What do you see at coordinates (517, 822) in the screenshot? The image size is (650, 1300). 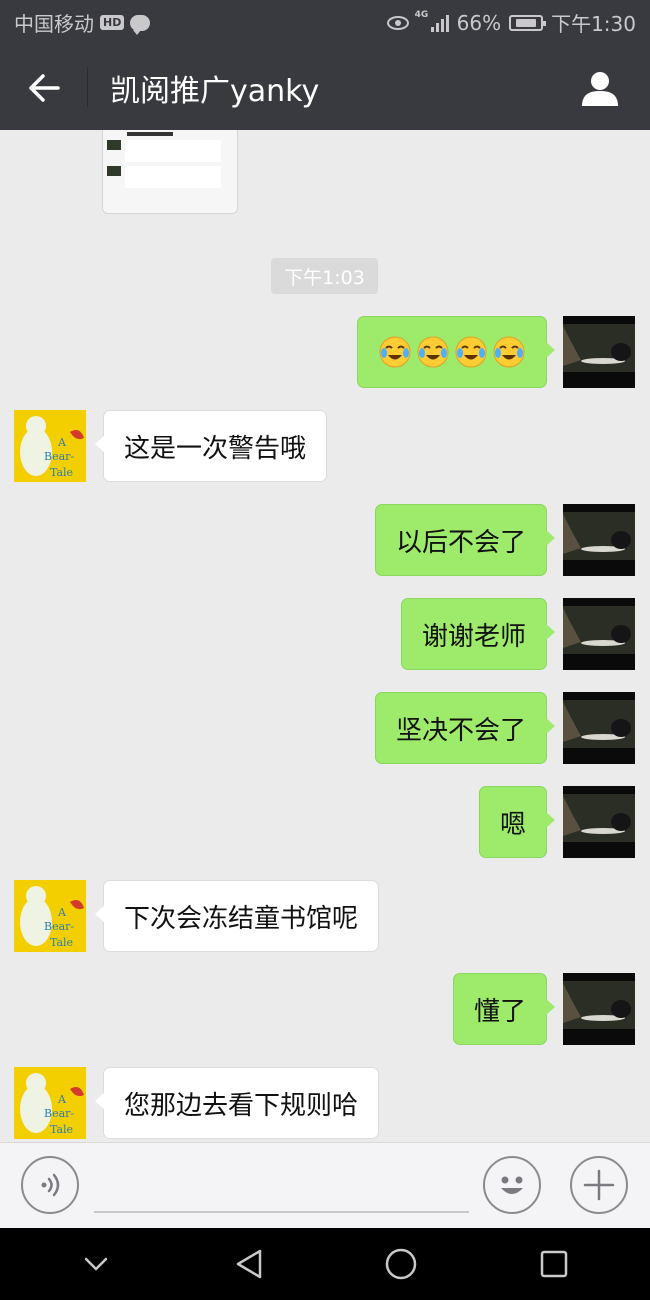 I see `my-message-bubble: 嗯` at bounding box center [517, 822].